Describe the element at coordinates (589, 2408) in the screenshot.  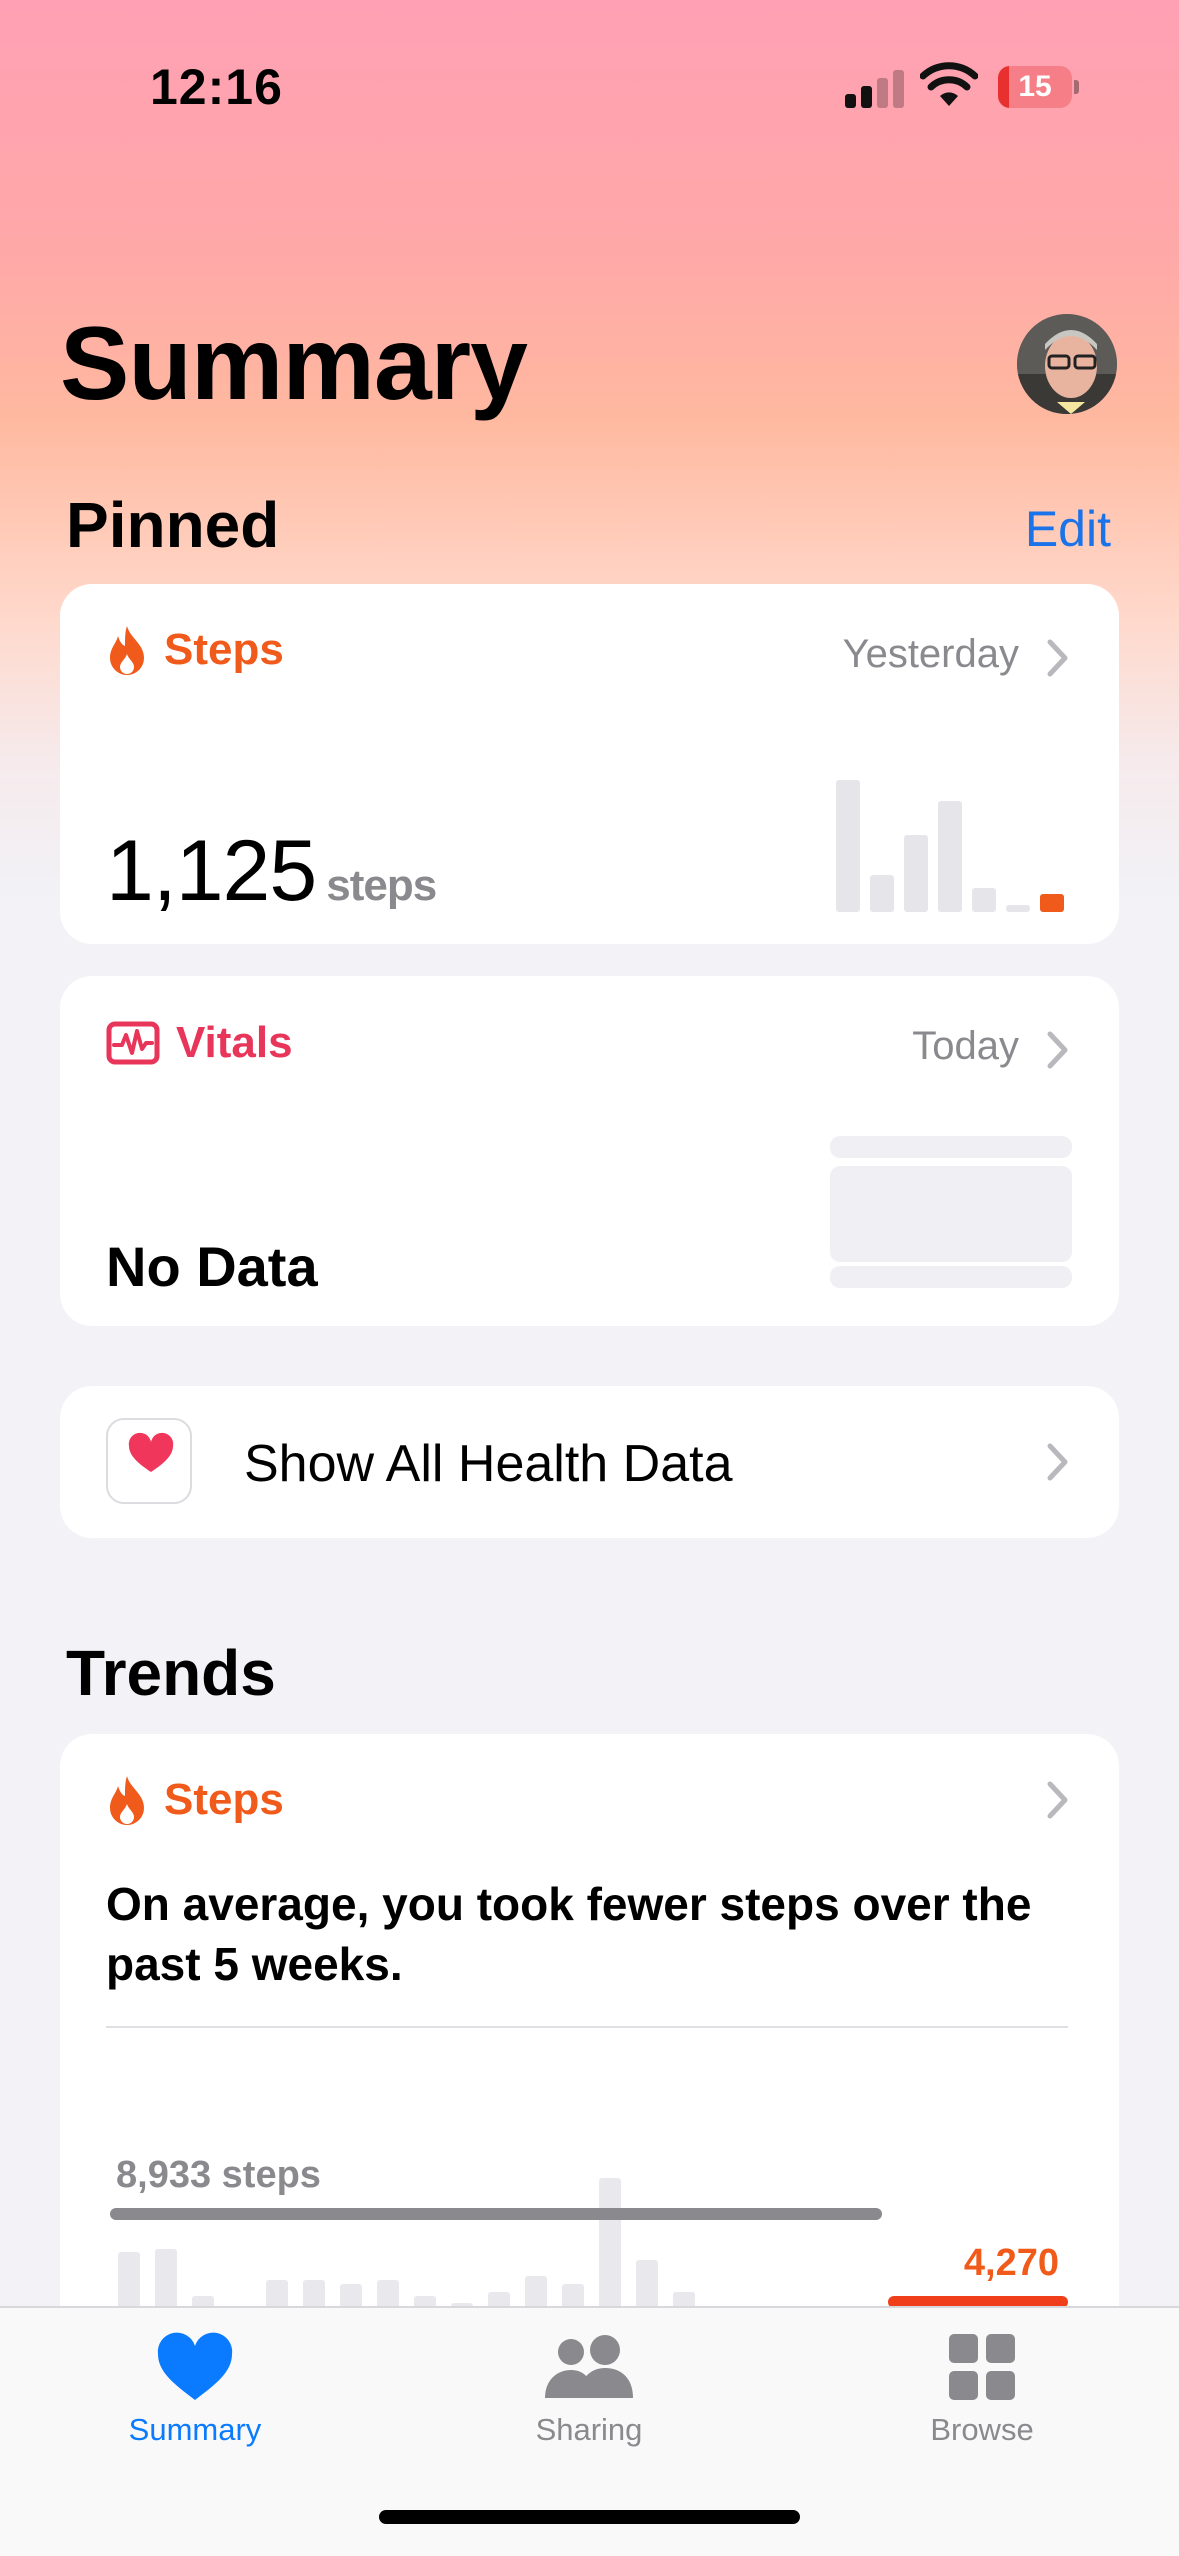
I see `tab-sharing: Sharing` at that location.